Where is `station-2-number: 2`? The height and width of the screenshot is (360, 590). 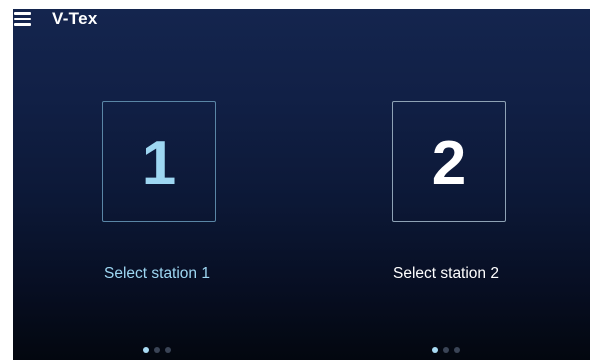
station-2-number: 2 is located at coordinates (449, 163).